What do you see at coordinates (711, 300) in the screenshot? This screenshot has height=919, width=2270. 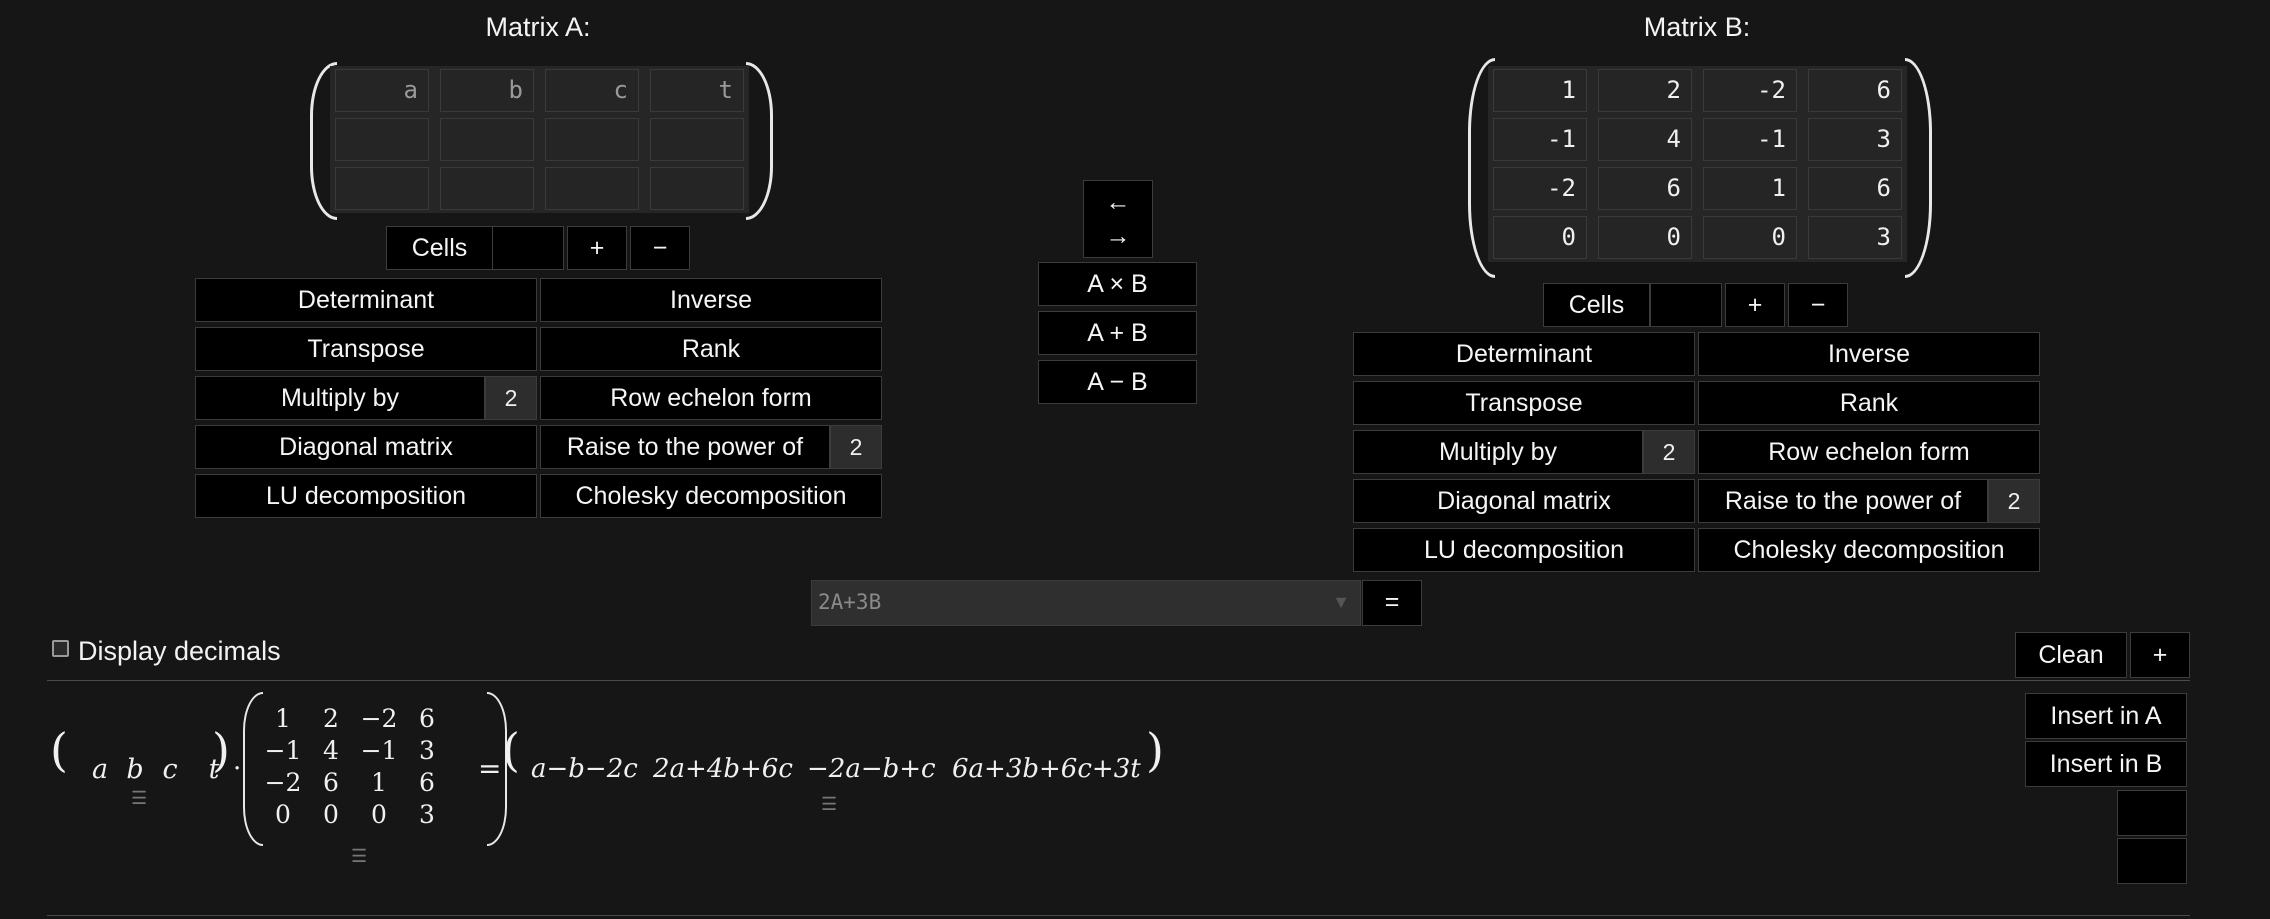 I see `matrix-a-inverse-button: Inverse` at bounding box center [711, 300].